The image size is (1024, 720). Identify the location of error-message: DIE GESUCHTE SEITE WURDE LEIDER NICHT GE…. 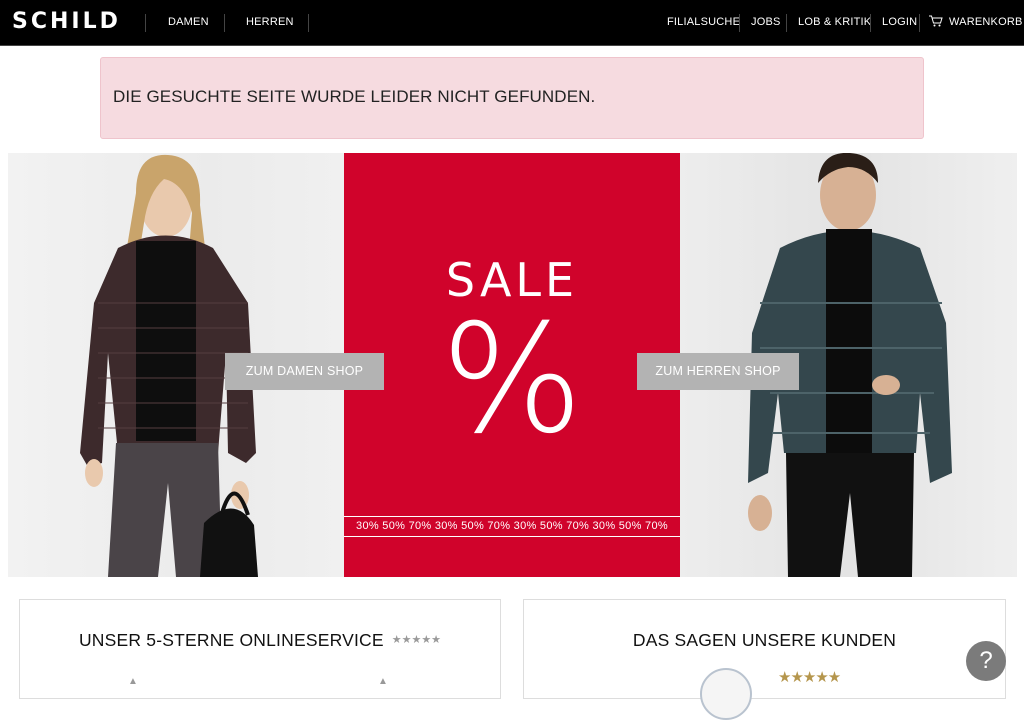
(354, 96).